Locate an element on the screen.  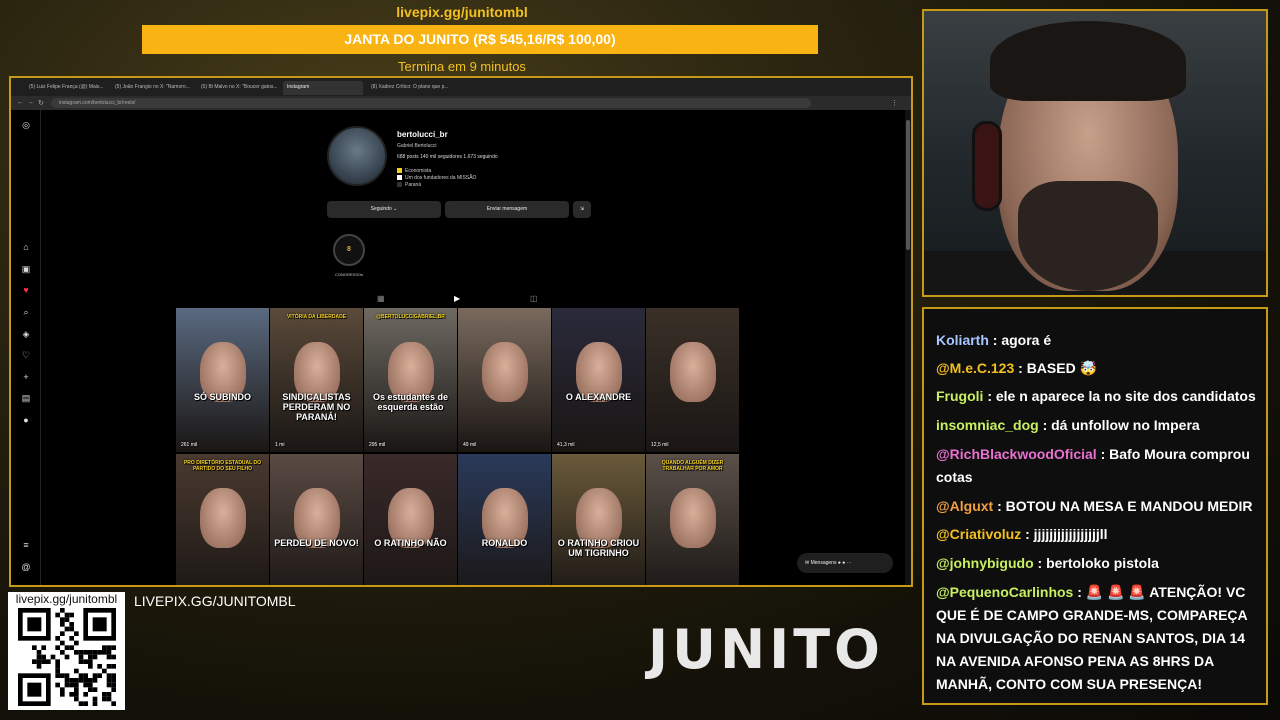
reel-top-caption: @BERTOLUCCIGABRIEL.BR is located at coordinates (410, 317).